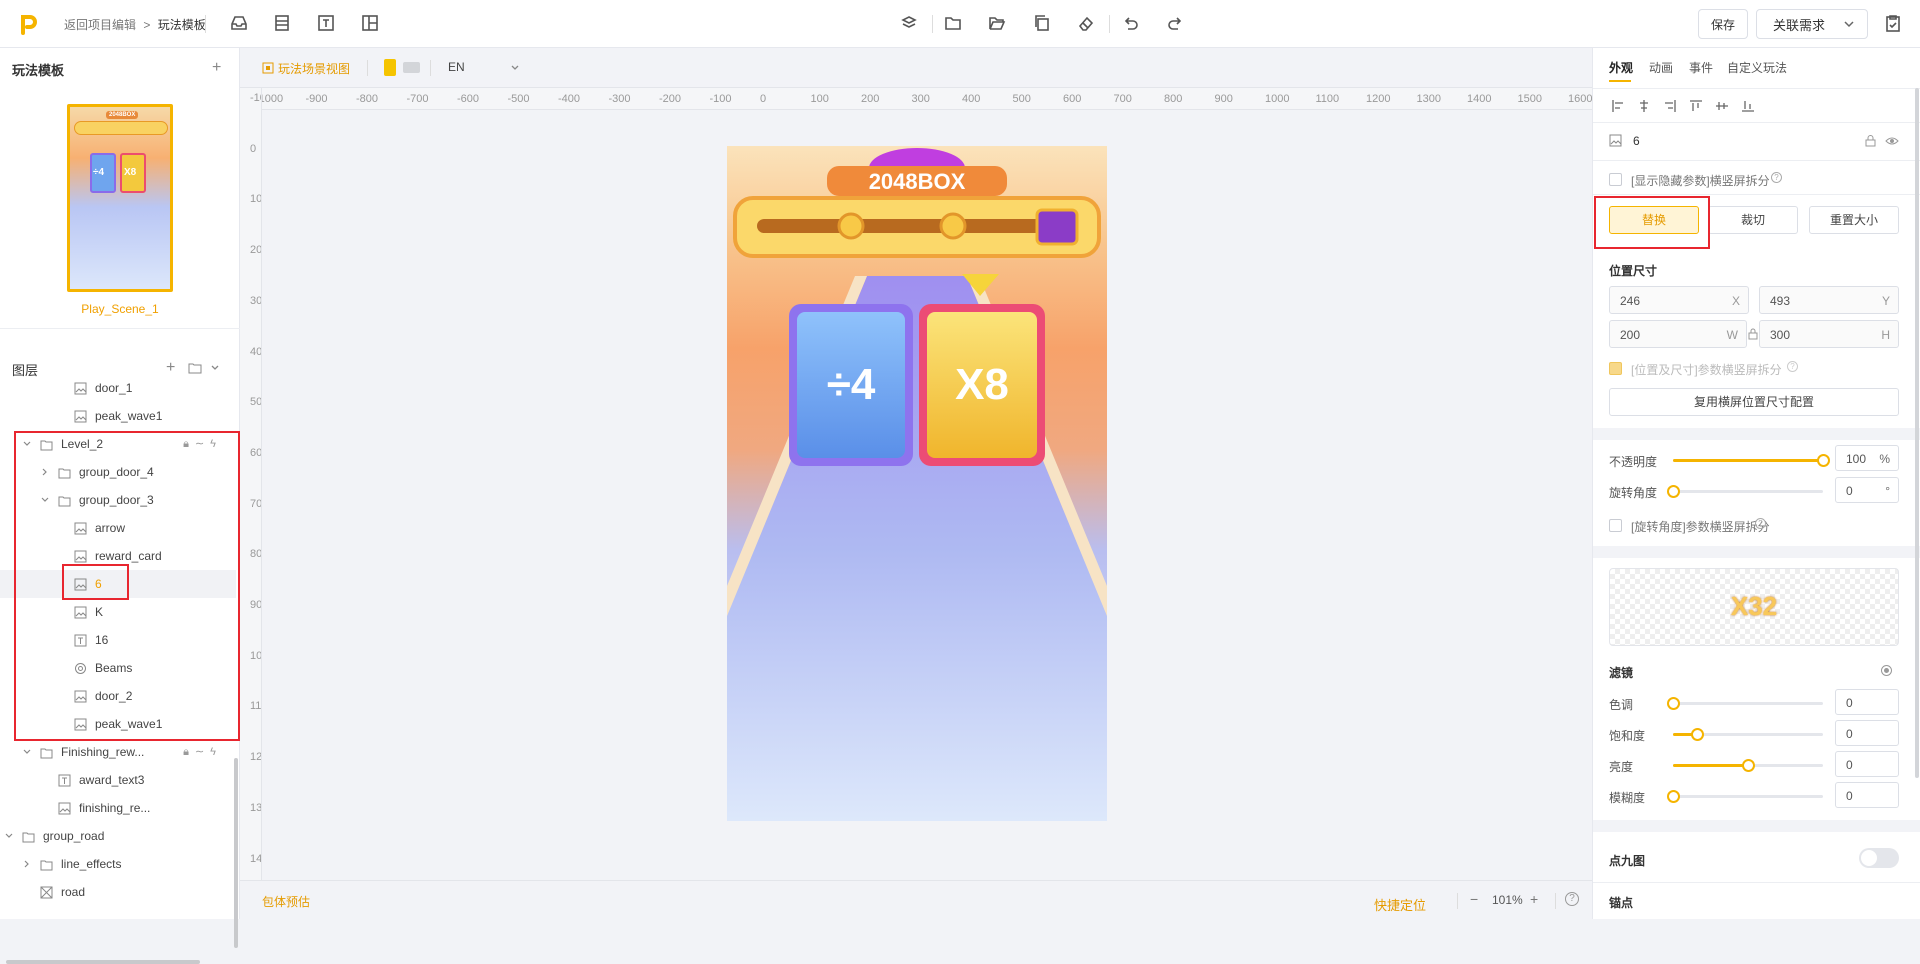 The image size is (1920, 964). I want to click on layer-actions: 🔒︎∼ϟ, so click(202, 444).